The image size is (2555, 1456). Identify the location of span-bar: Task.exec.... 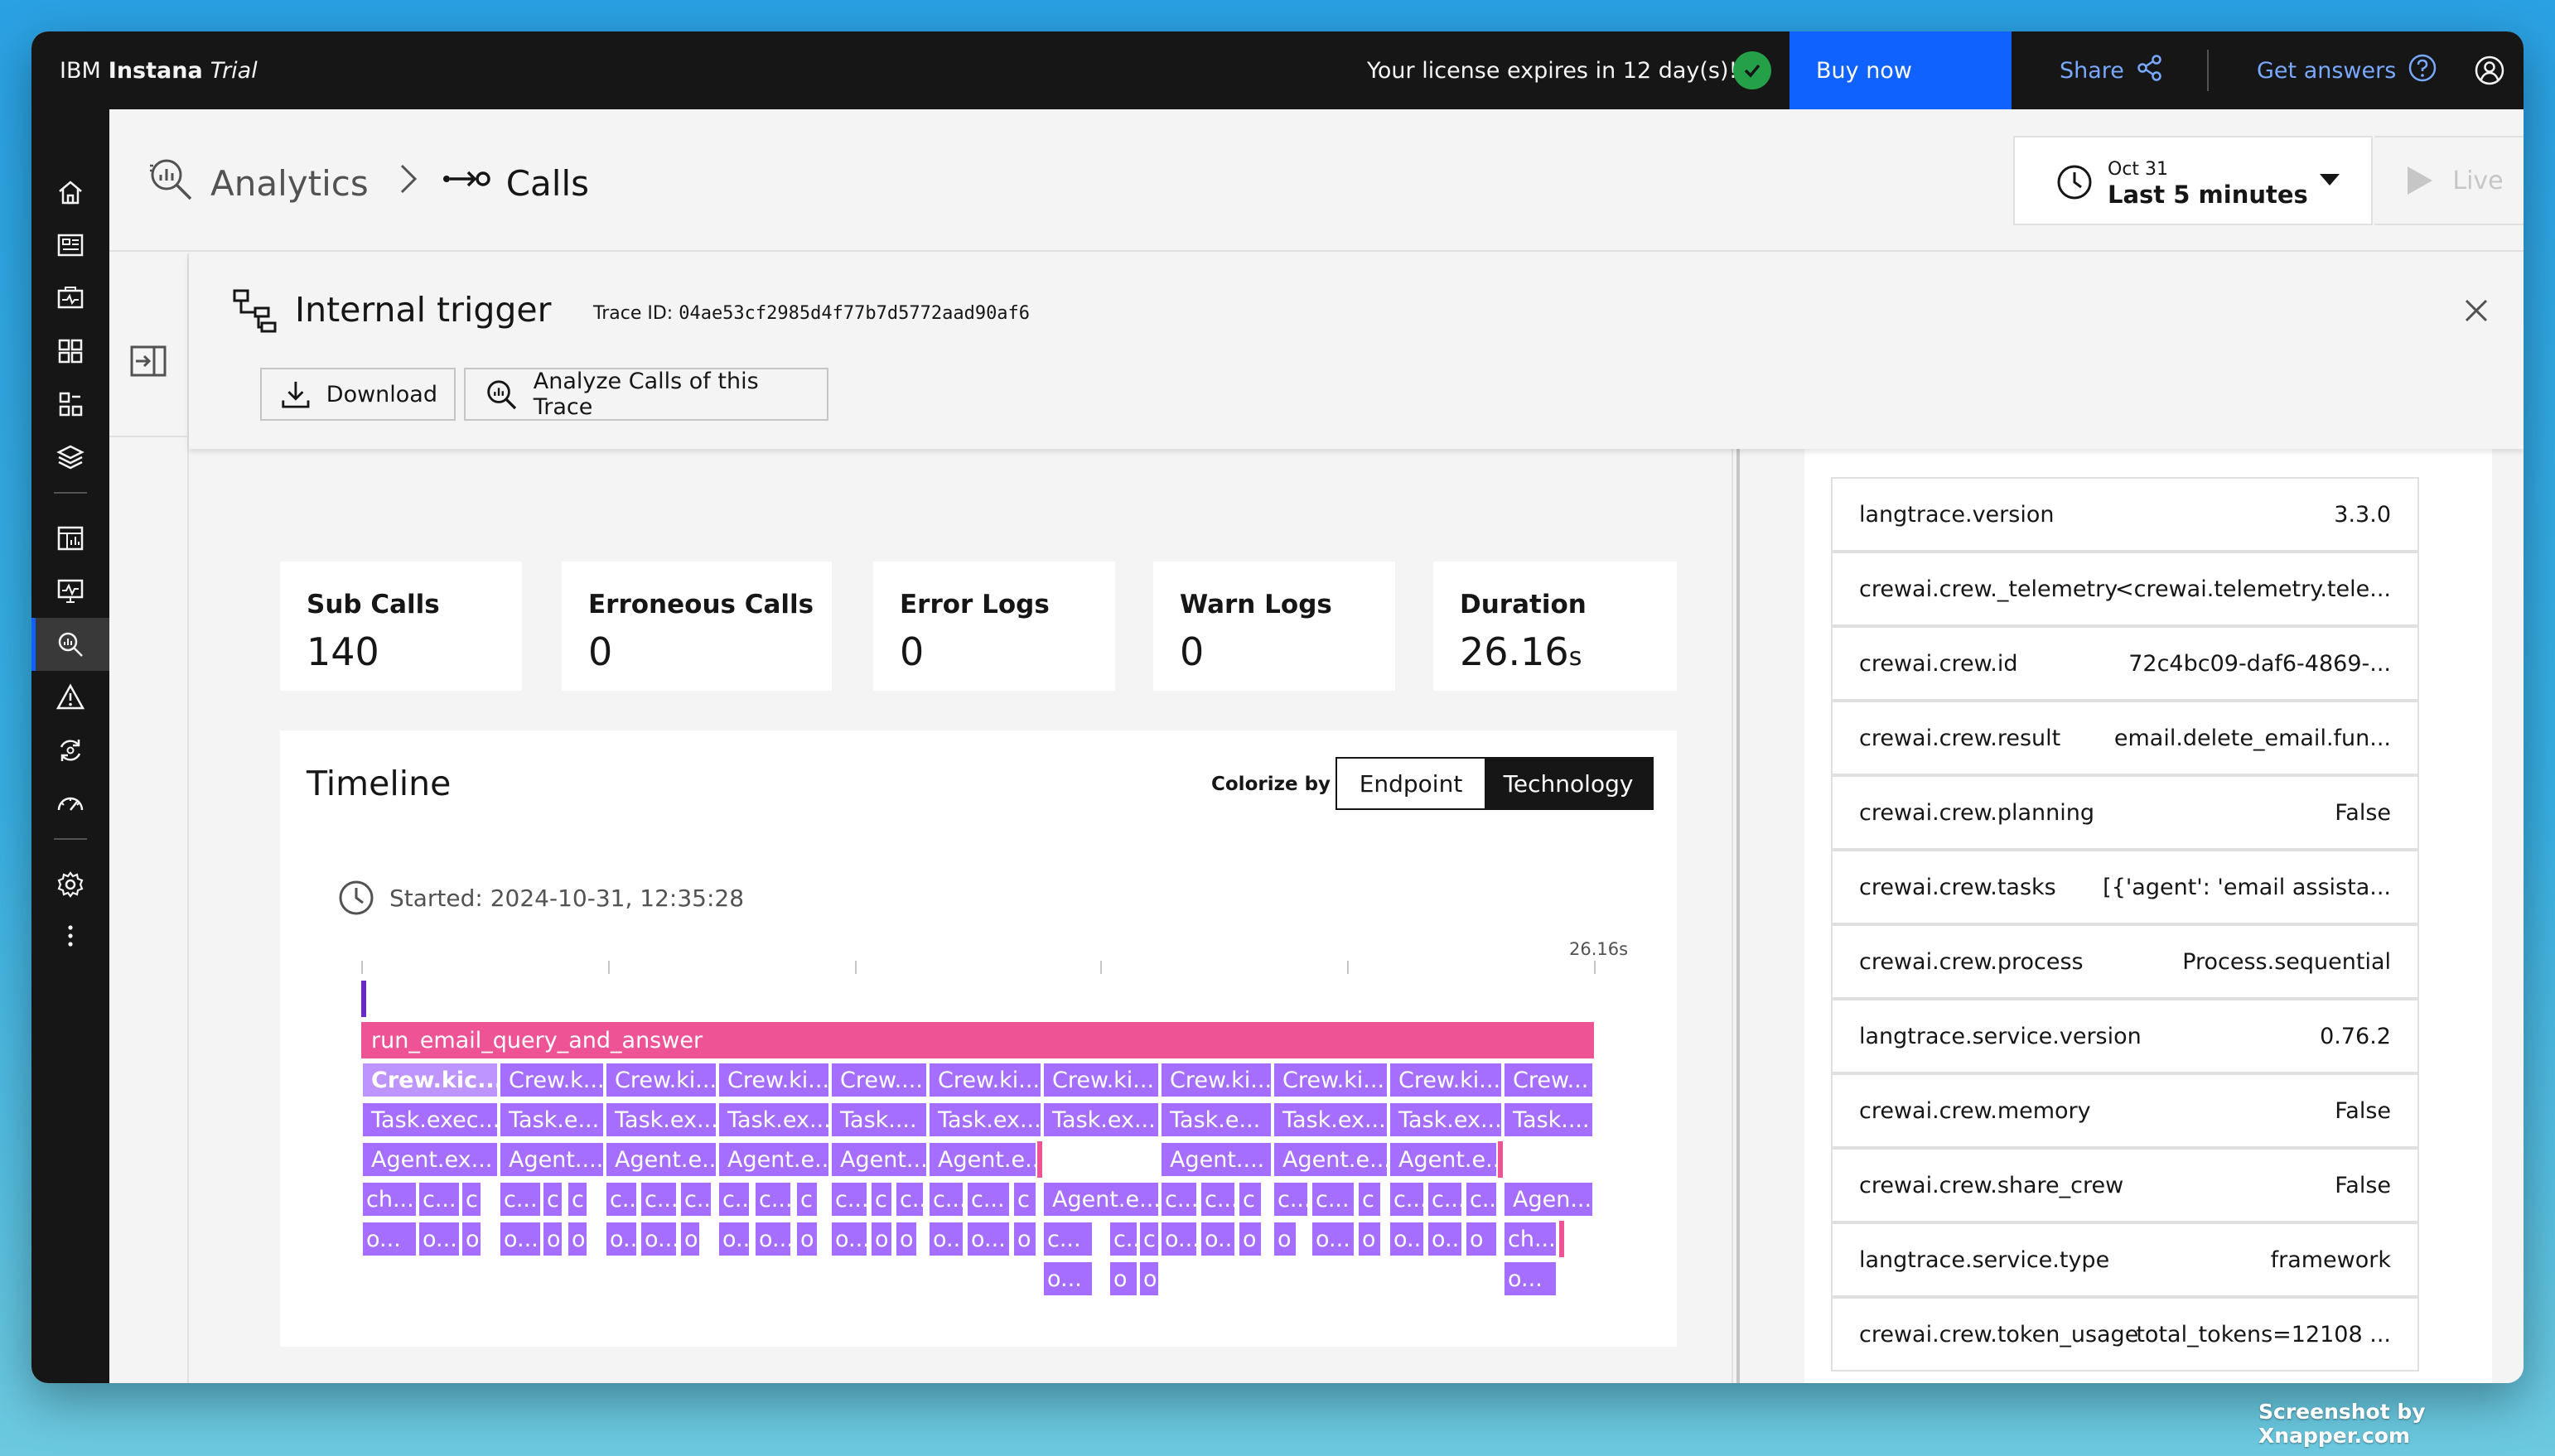
(430, 1120).